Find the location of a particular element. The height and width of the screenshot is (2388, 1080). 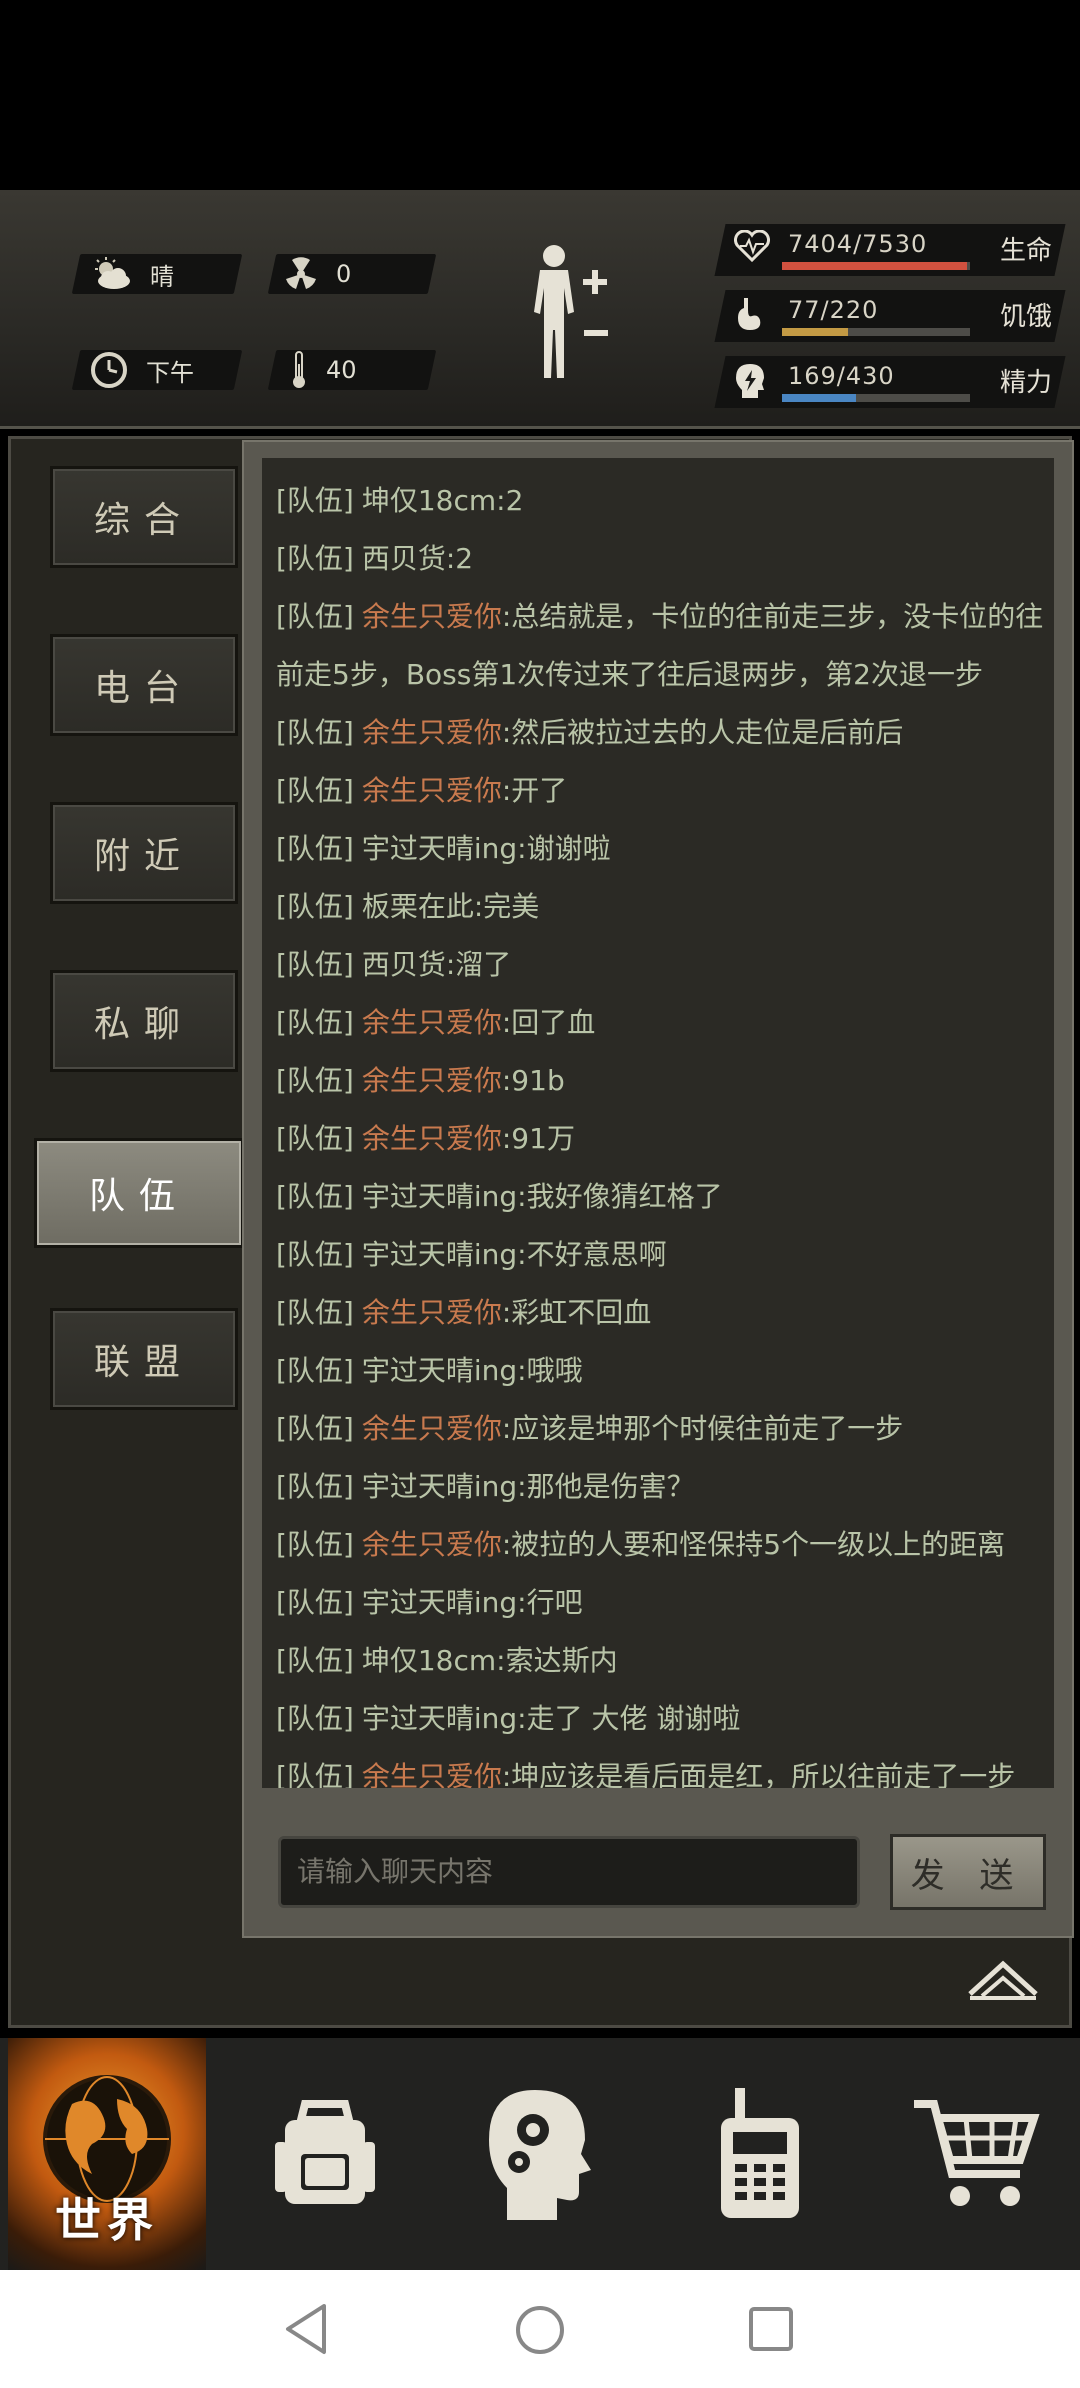

back-button is located at coordinates (306, 2329).